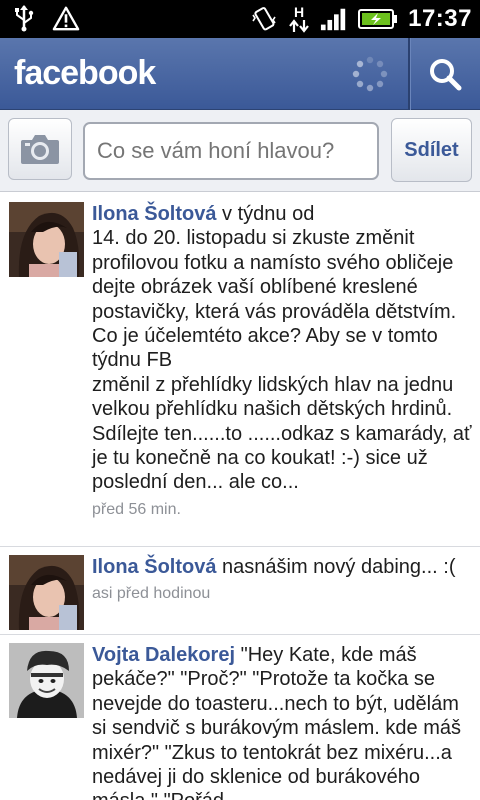 Image resolution: width=480 pixels, height=800 pixels. I want to click on camera-button, so click(40, 149).